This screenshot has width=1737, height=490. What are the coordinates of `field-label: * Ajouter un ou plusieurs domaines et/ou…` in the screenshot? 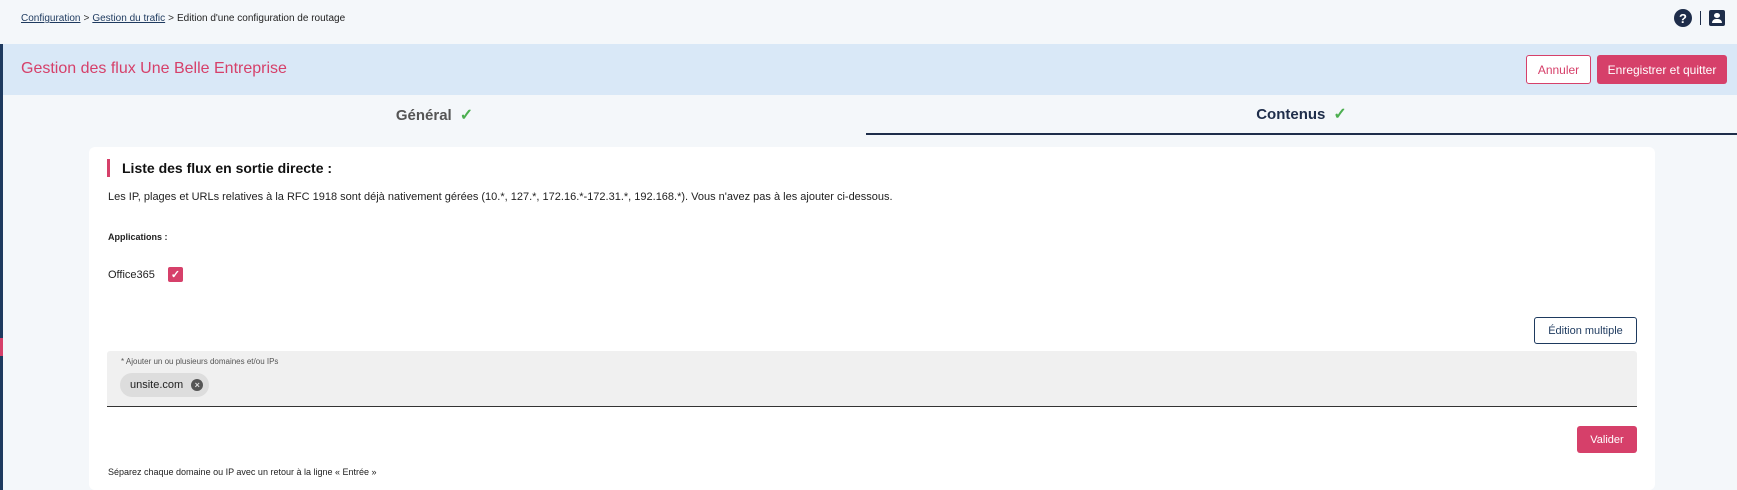 It's located at (200, 361).